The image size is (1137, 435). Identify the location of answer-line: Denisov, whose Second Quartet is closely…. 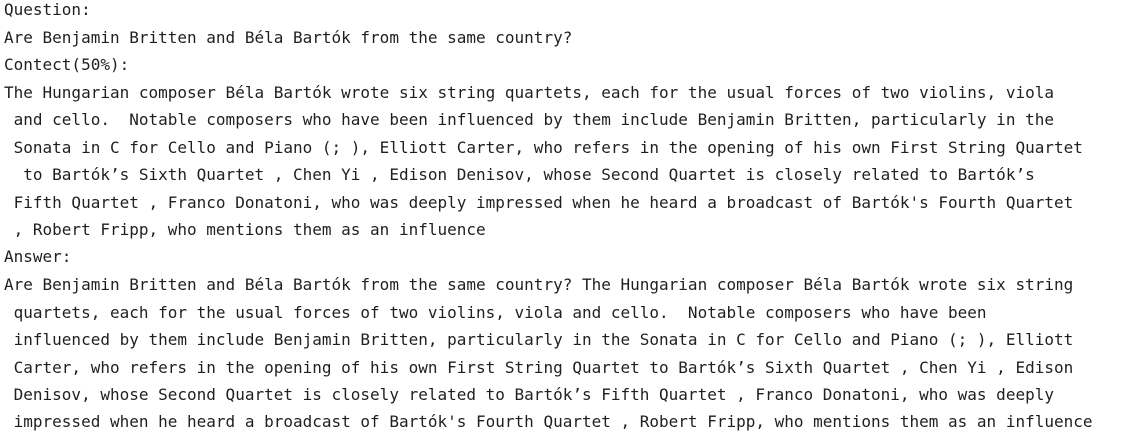
(529, 394).